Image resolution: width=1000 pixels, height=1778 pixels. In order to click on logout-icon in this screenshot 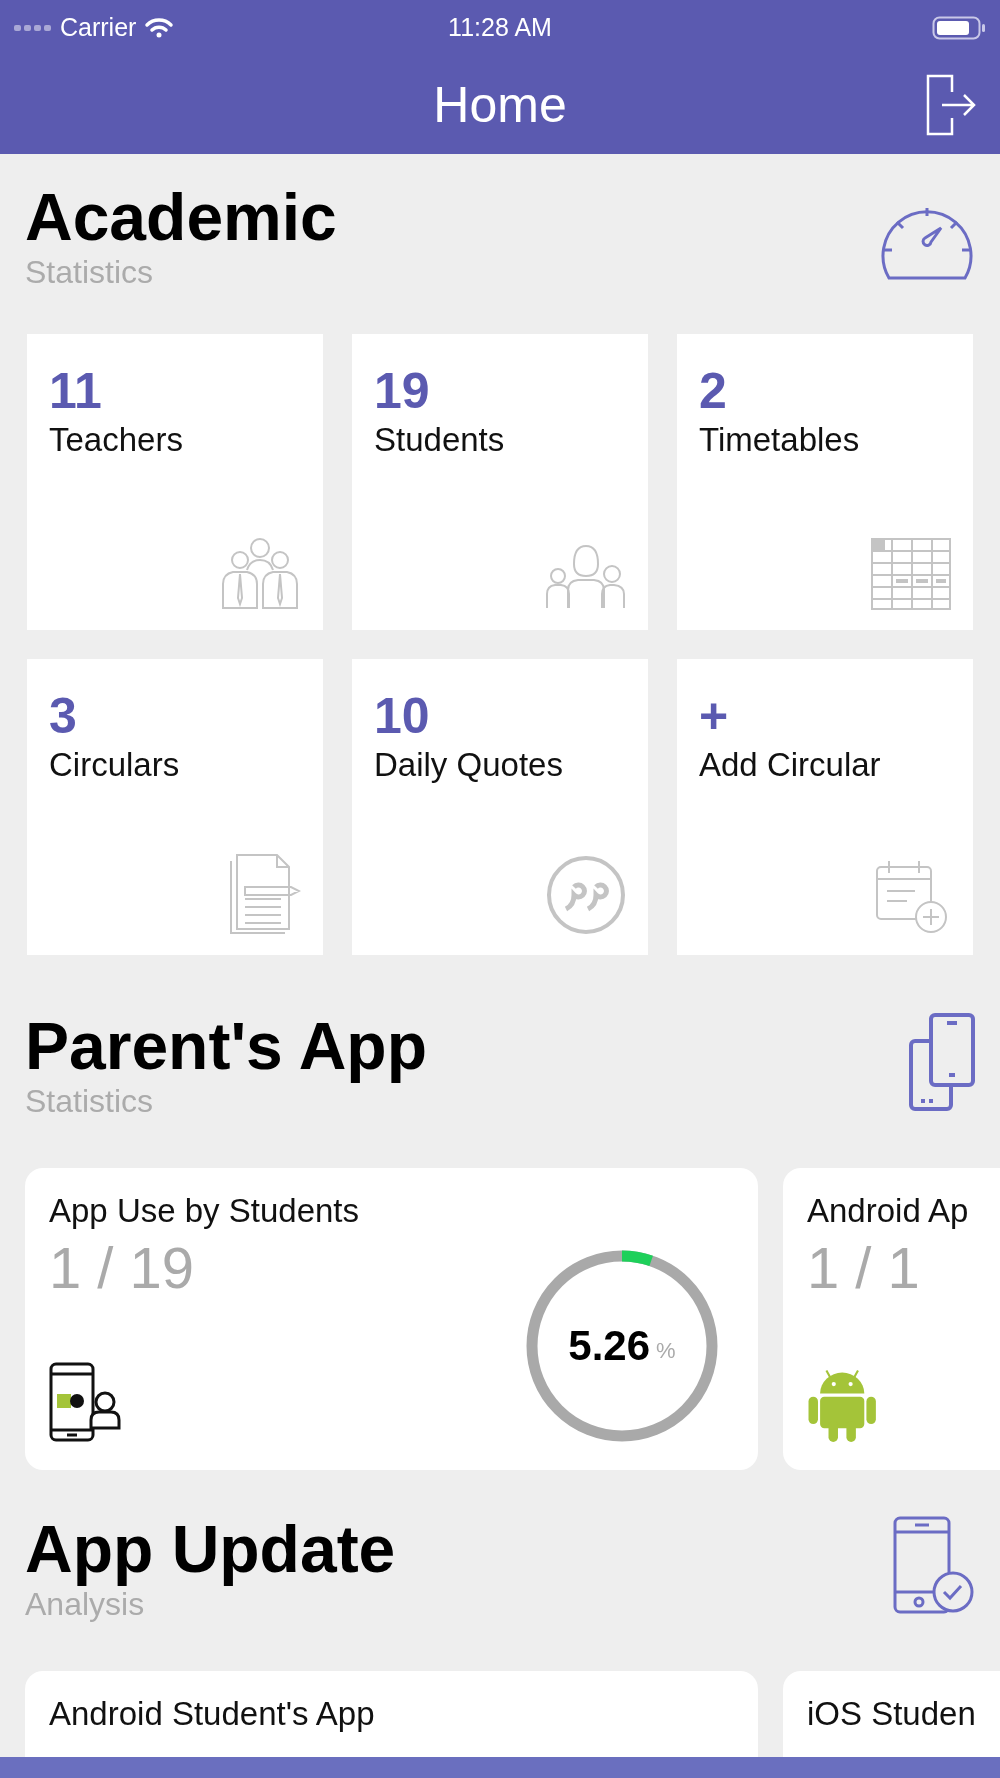, I will do `click(951, 104)`.